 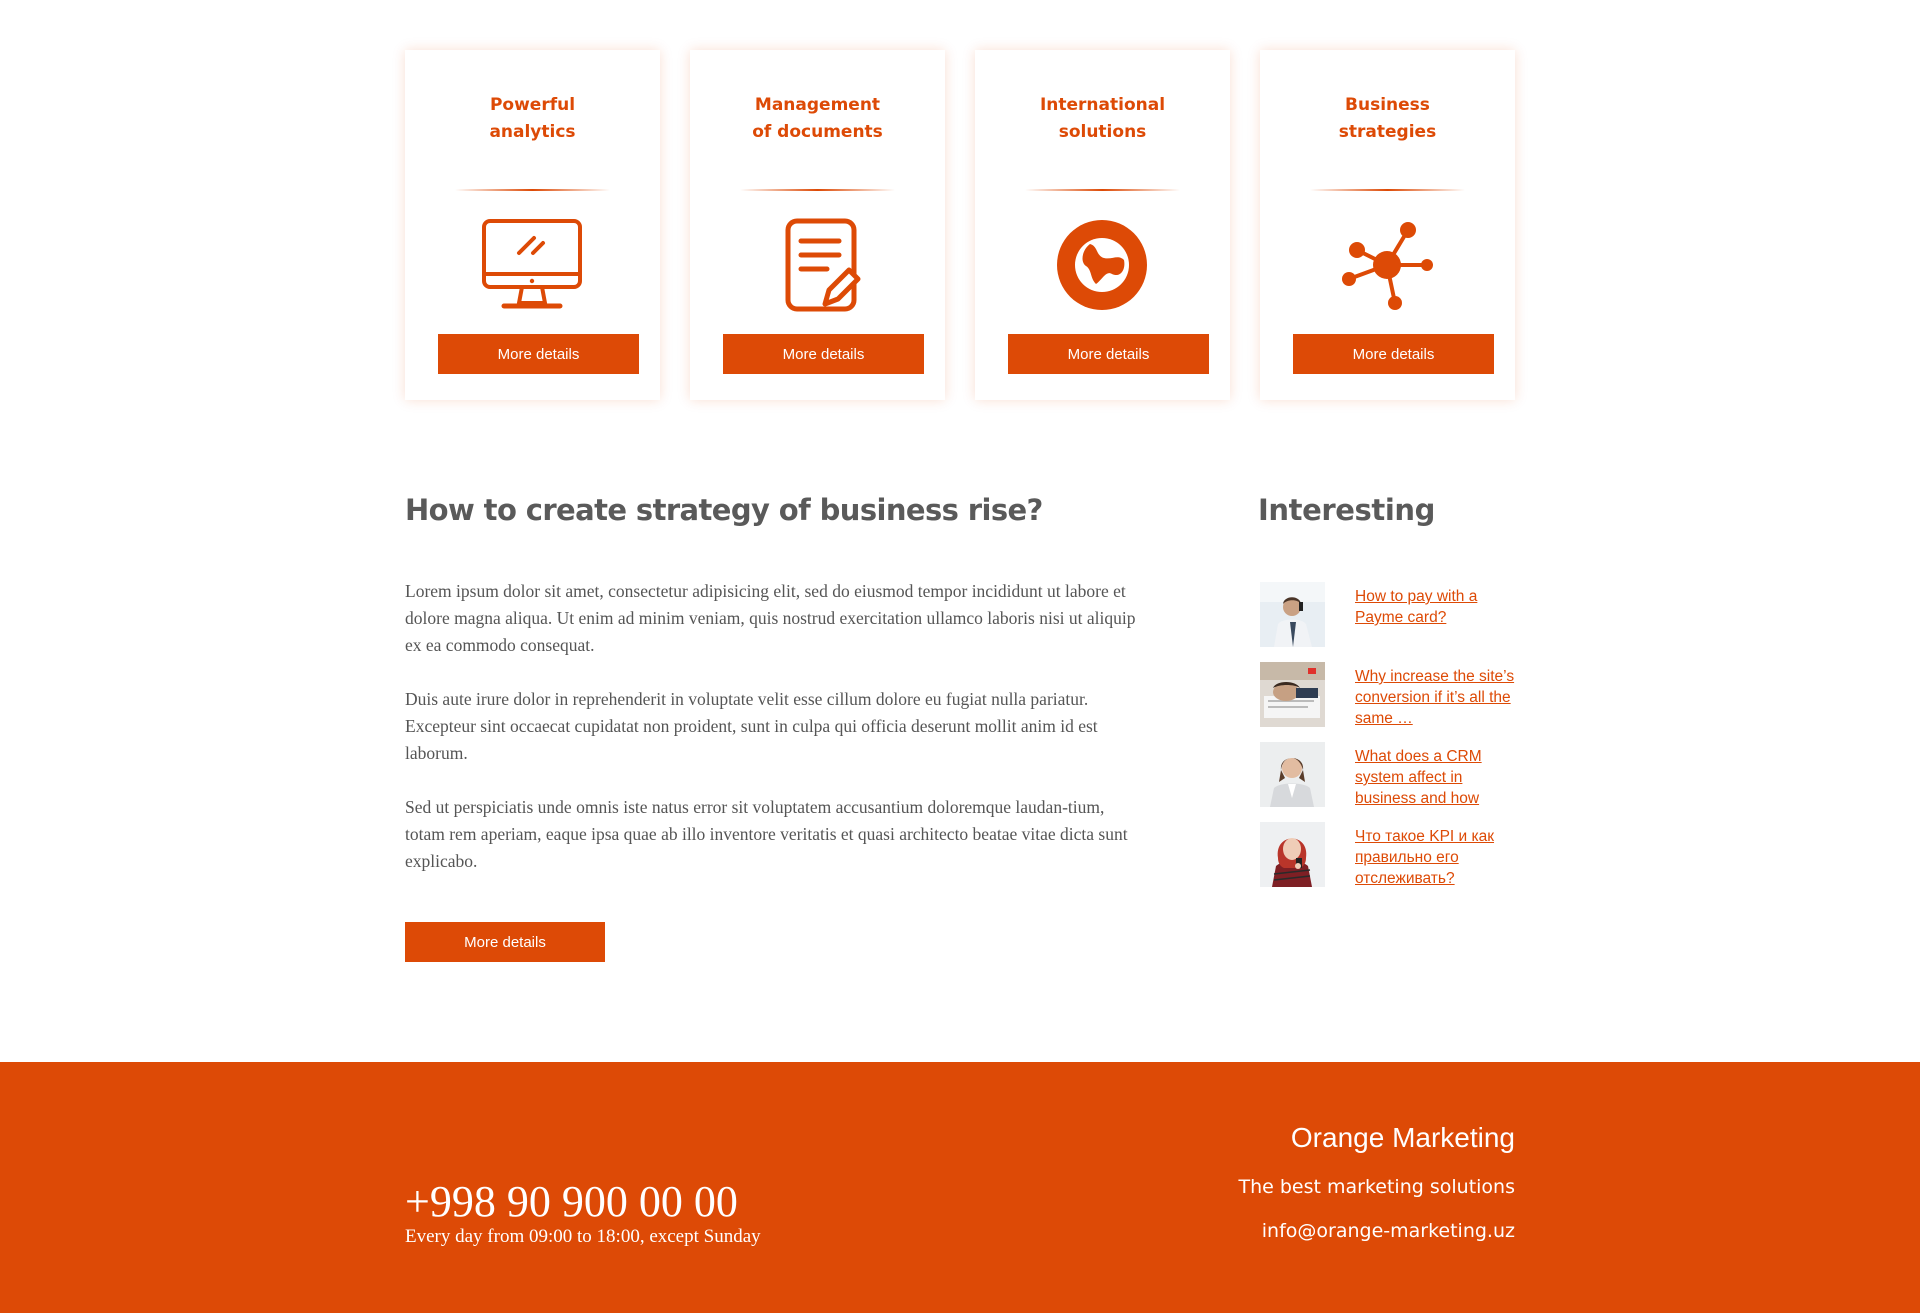 I want to click on feature-card-documents: Management of documents More details, so click(x=817, y=225).